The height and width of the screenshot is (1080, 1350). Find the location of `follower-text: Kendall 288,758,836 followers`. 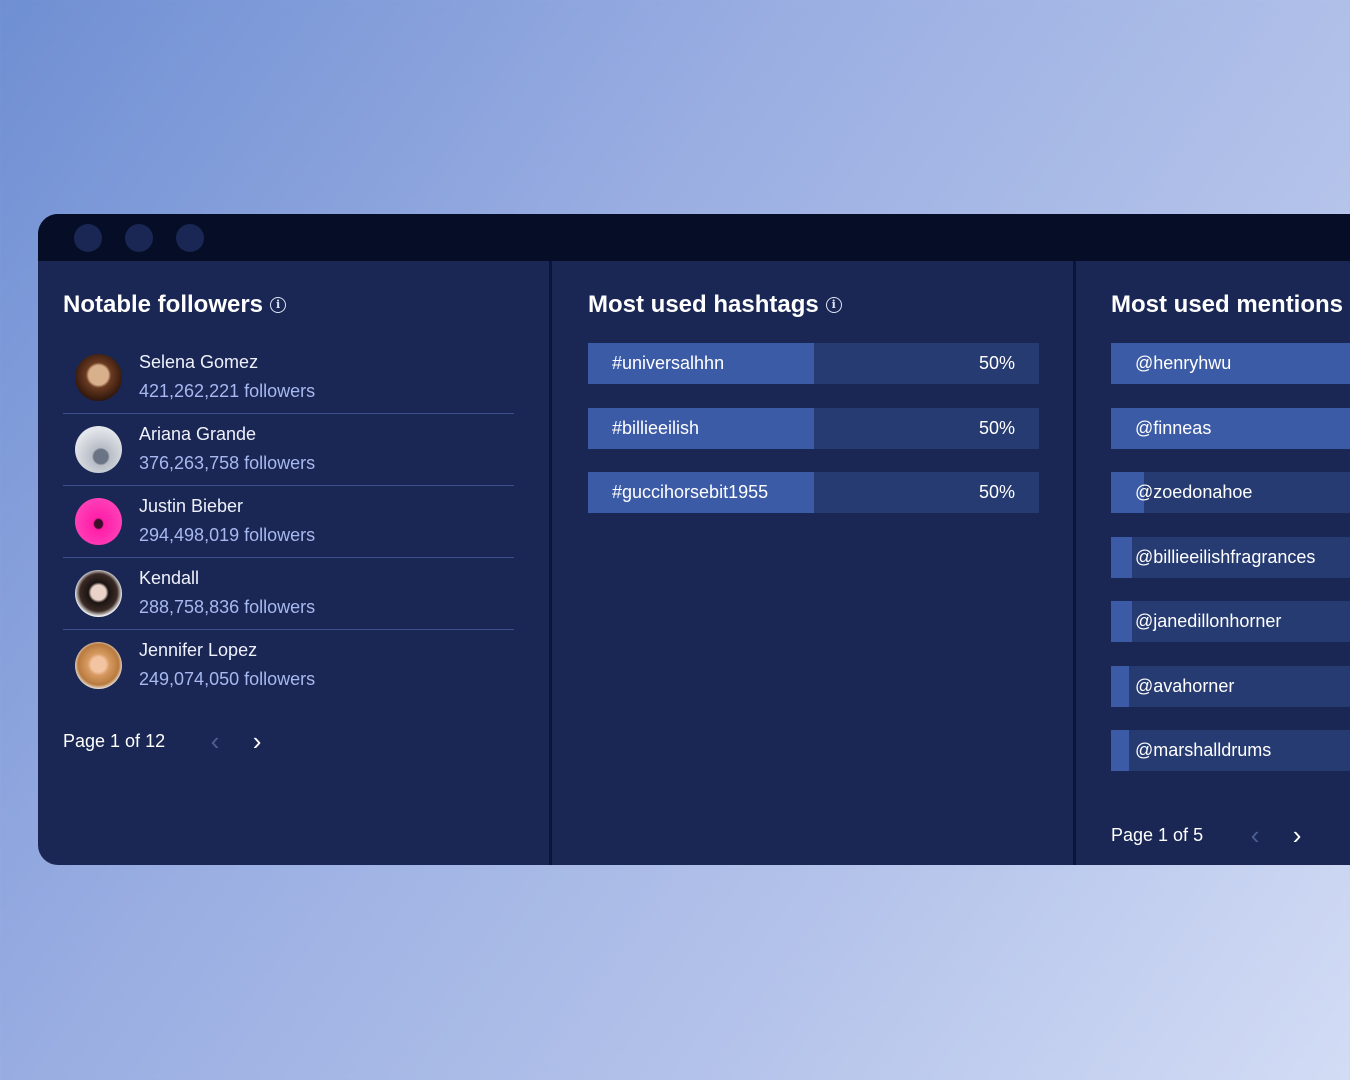

follower-text: Kendall 288,758,836 followers is located at coordinates (227, 592).